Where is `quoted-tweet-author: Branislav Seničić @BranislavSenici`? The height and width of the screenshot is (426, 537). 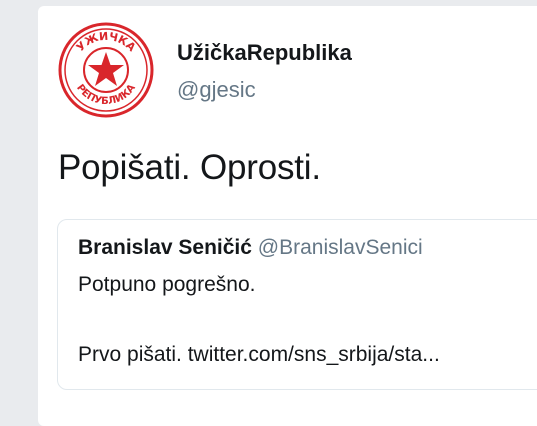 quoted-tweet-author: Branislav Seničić @BranislavSenici is located at coordinates (250, 248).